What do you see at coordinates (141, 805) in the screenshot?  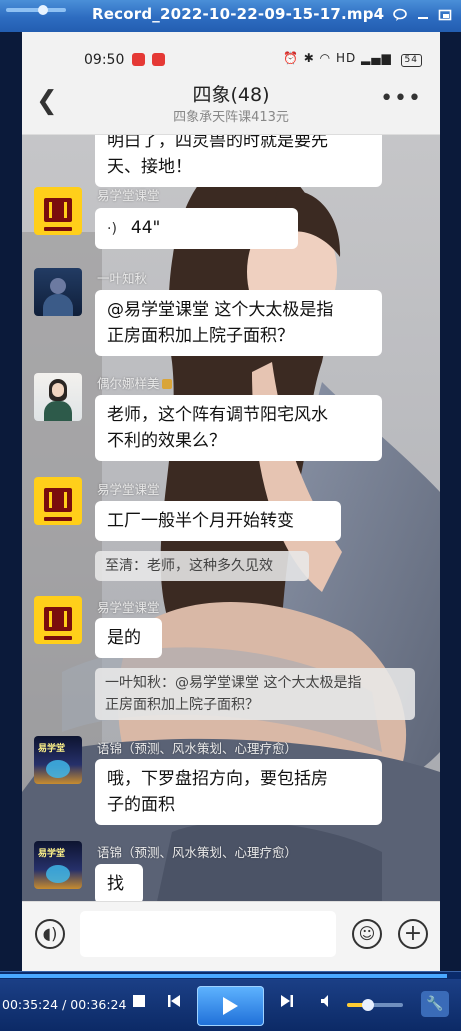 I see `message-text: 子的面积` at bounding box center [141, 805].